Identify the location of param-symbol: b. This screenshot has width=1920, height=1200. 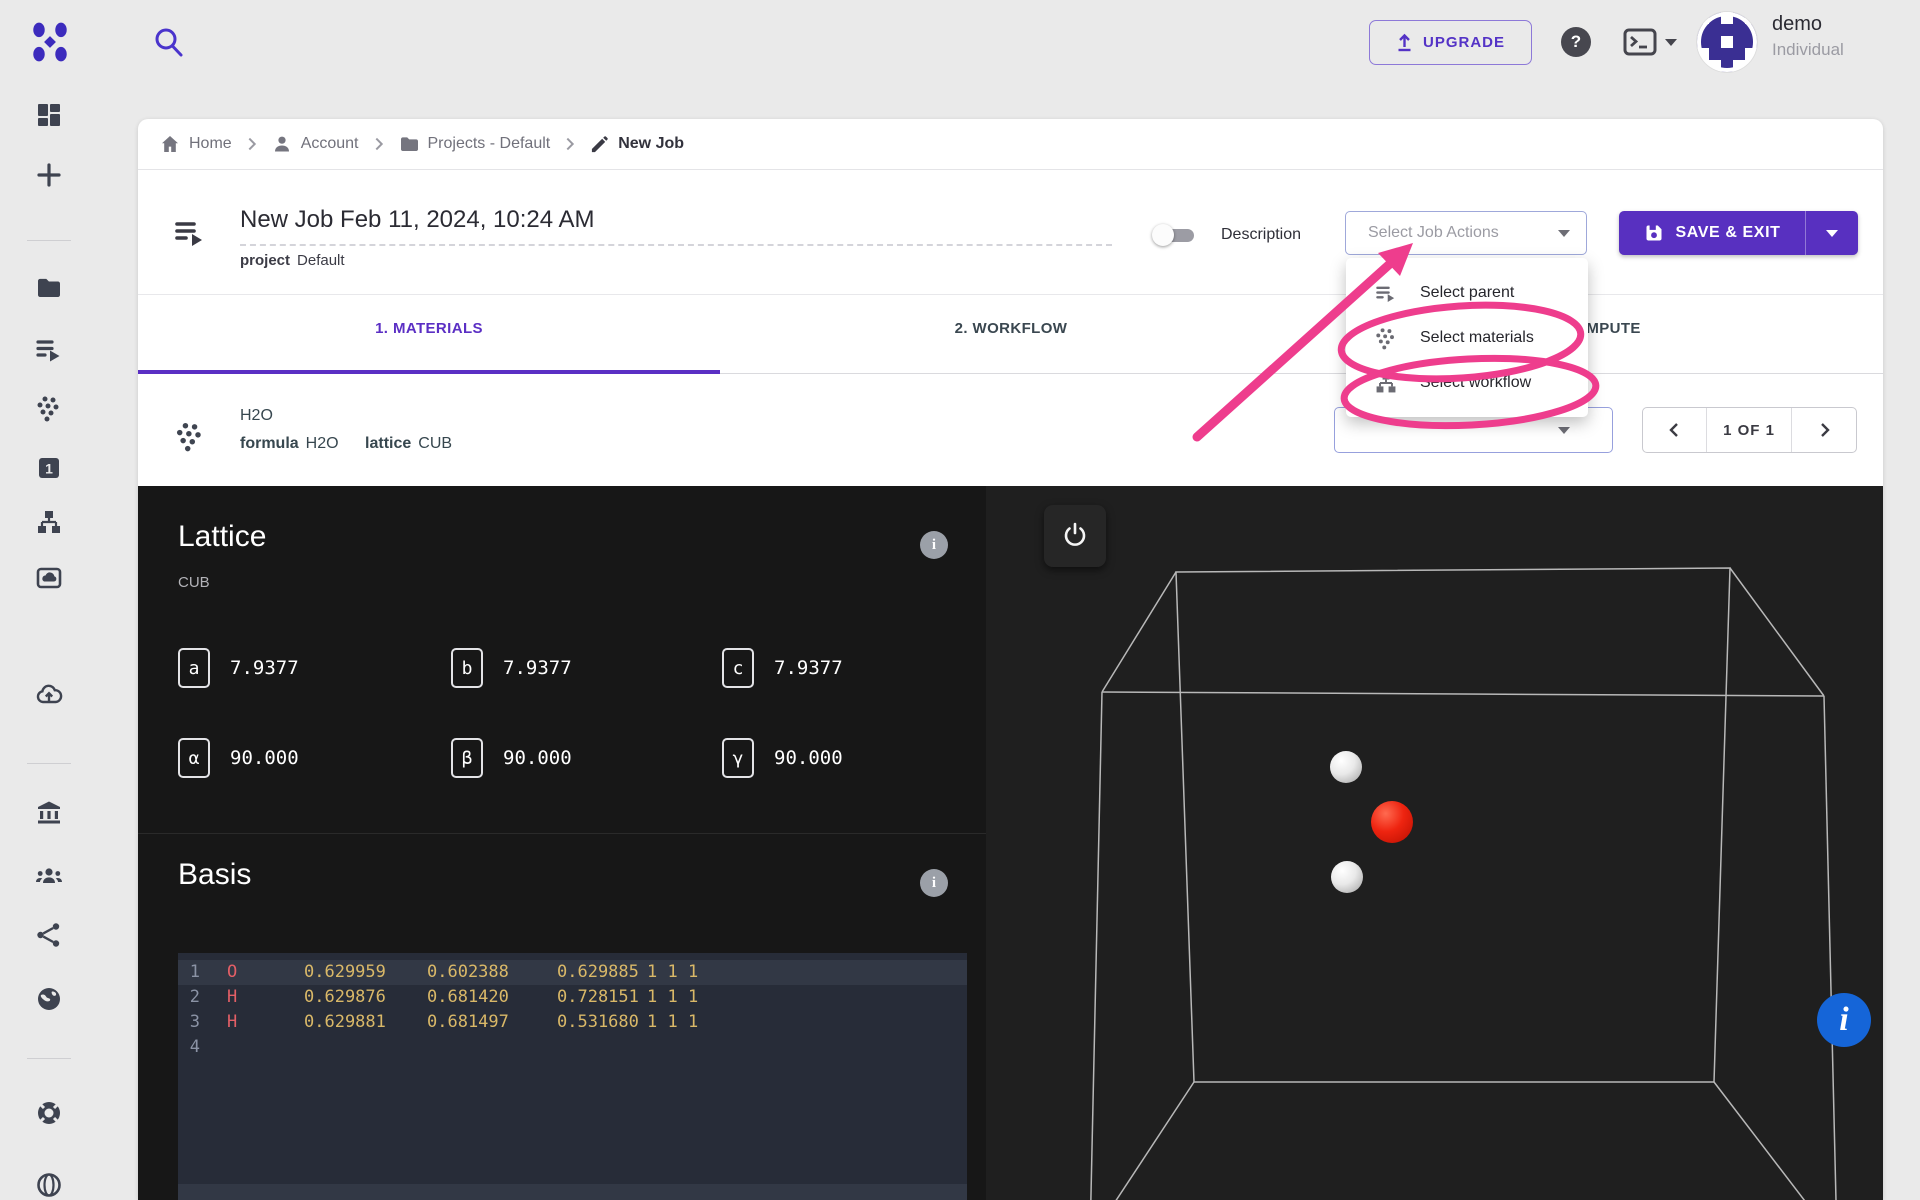
(467, 668).